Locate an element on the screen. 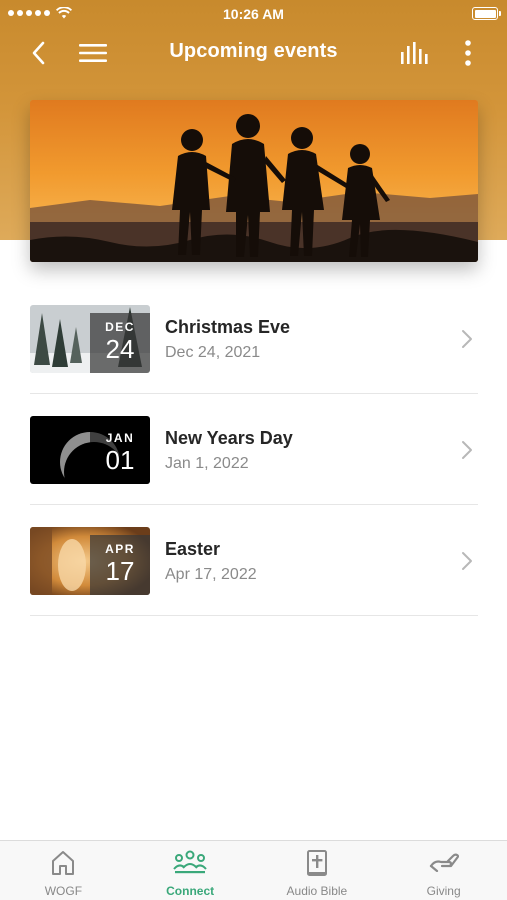  event-thumbnail: JAN 01 is located at coordinates (90, 450).